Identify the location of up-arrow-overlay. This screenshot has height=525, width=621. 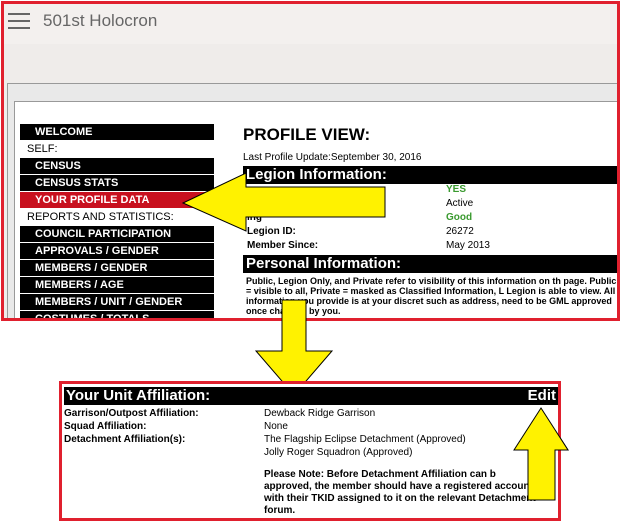
(541, 454).